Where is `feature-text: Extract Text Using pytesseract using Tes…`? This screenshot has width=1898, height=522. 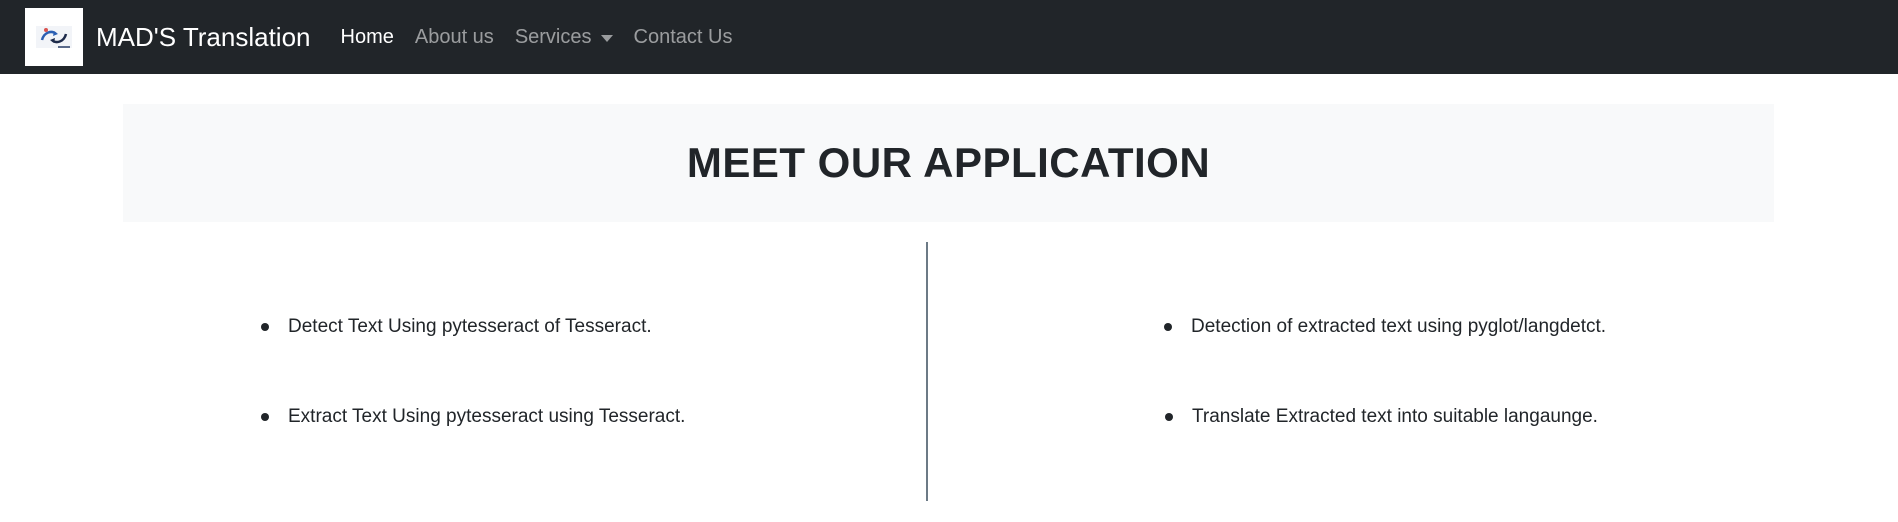 feature-text: Extract Text Using pytesseract using Tes… is located at coordinates (487, 416).